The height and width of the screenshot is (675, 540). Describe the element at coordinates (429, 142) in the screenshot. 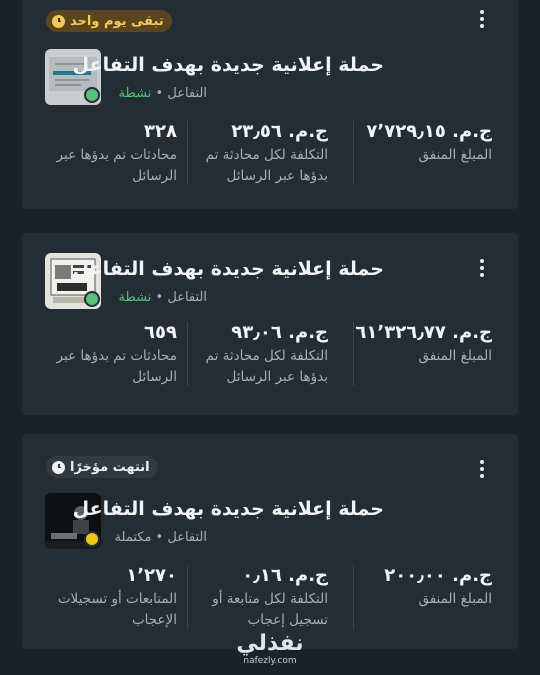

I see `metric-amount-spent: ج.م. ٧٬٧٢٩٫١٥ المبلغ المنفق` at that location.